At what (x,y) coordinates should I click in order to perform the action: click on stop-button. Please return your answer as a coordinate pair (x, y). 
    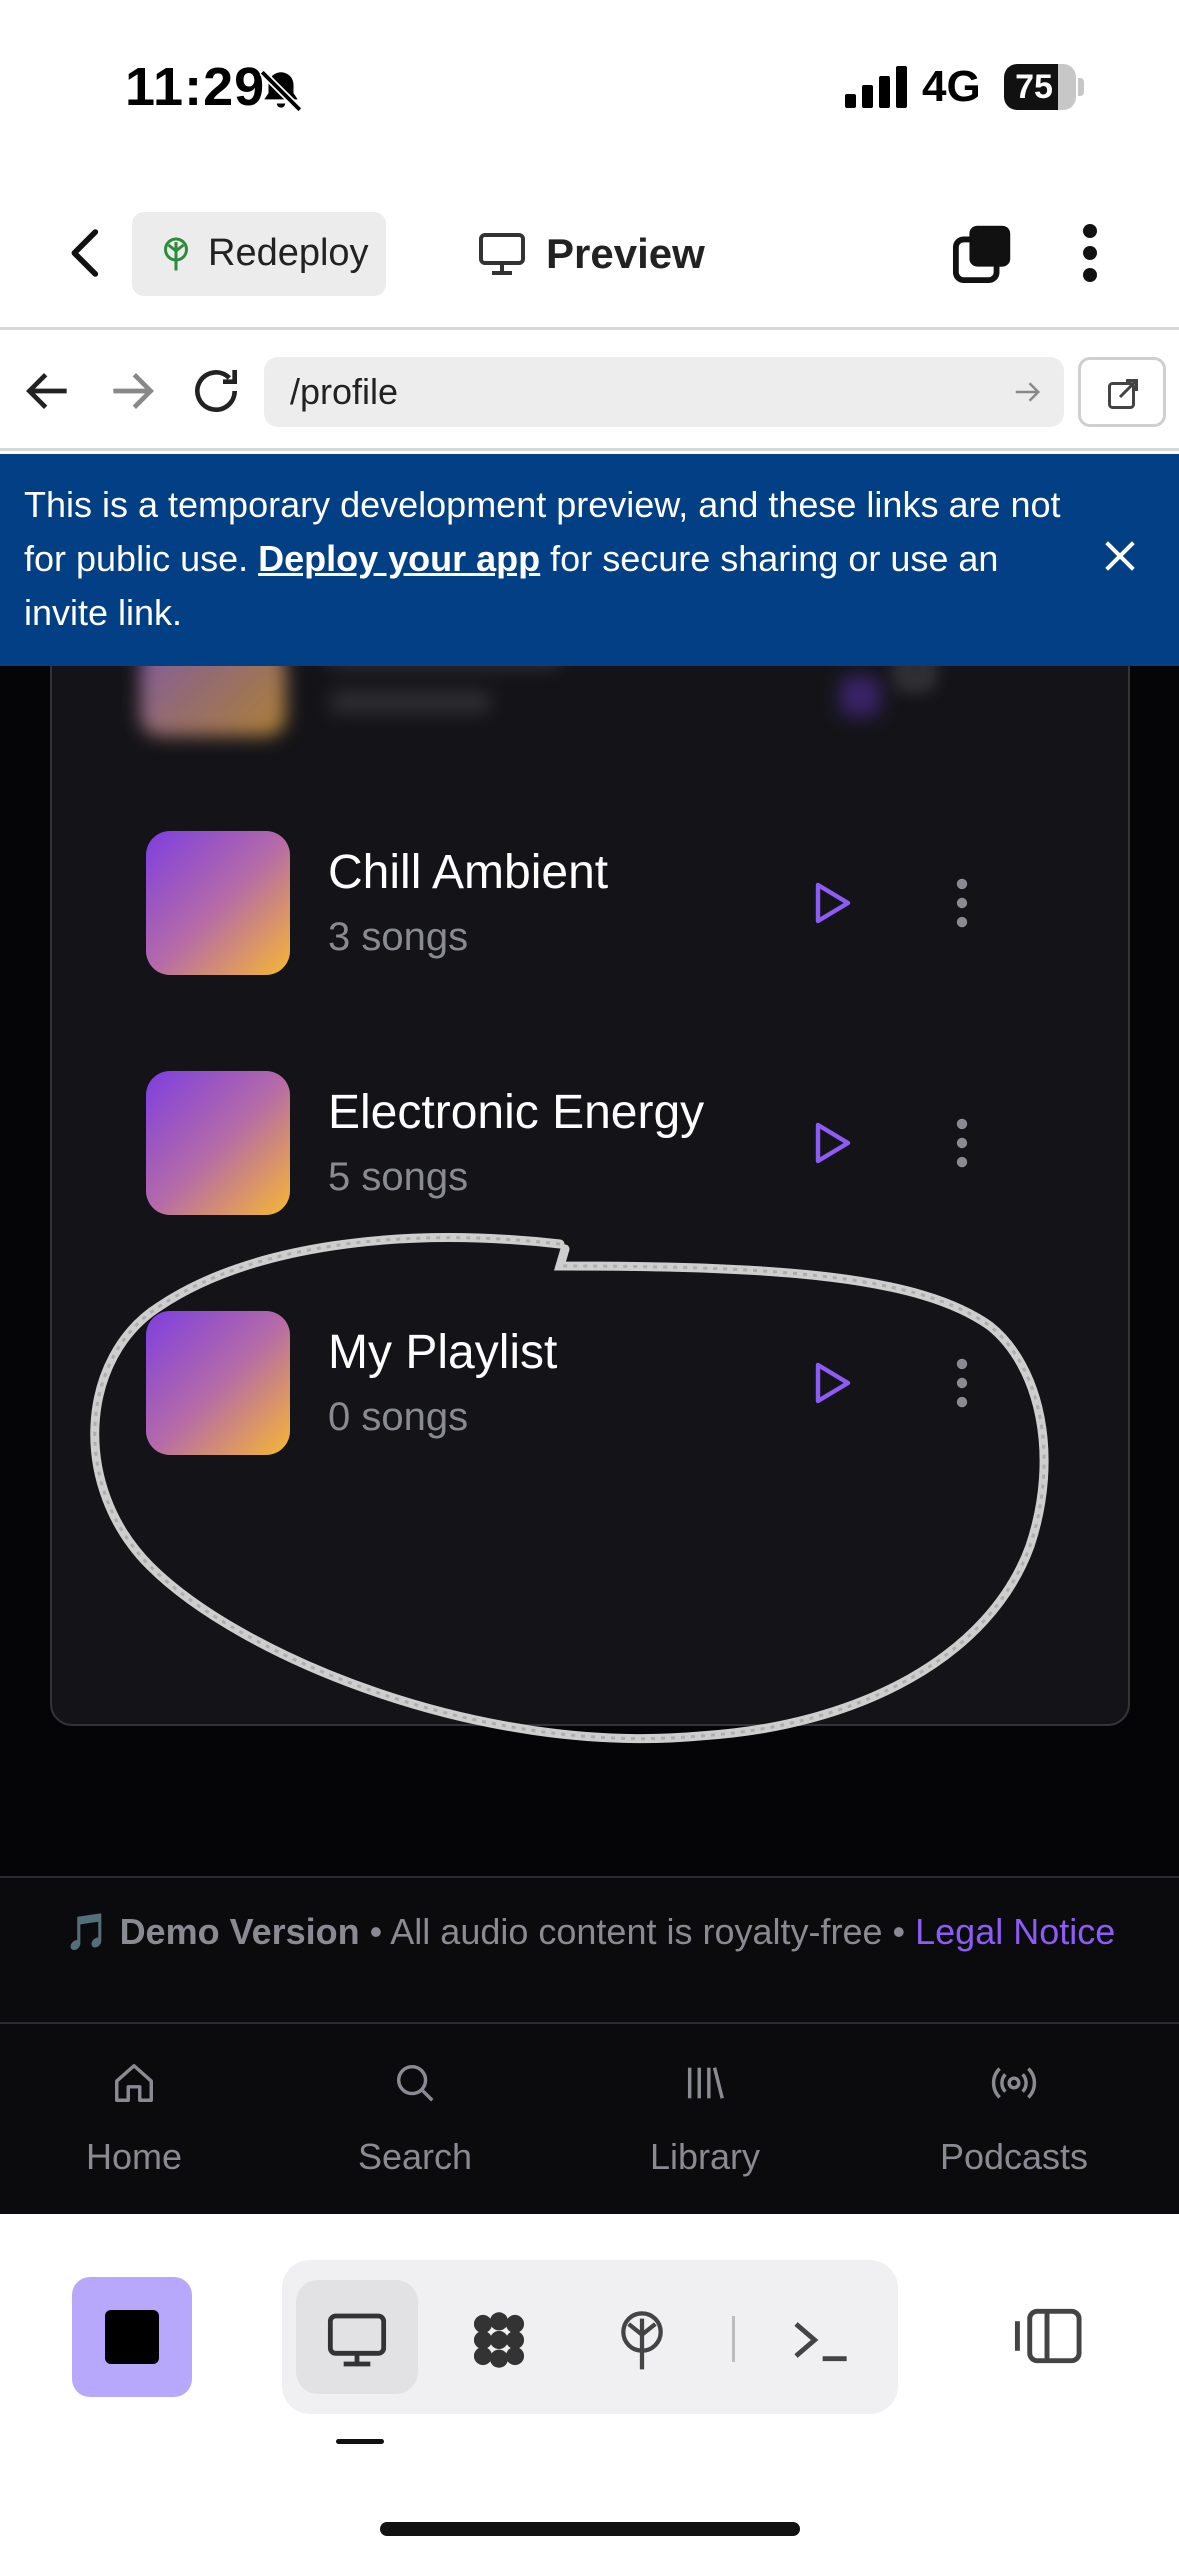
    Looking at the image, I should click on (132, 2337).